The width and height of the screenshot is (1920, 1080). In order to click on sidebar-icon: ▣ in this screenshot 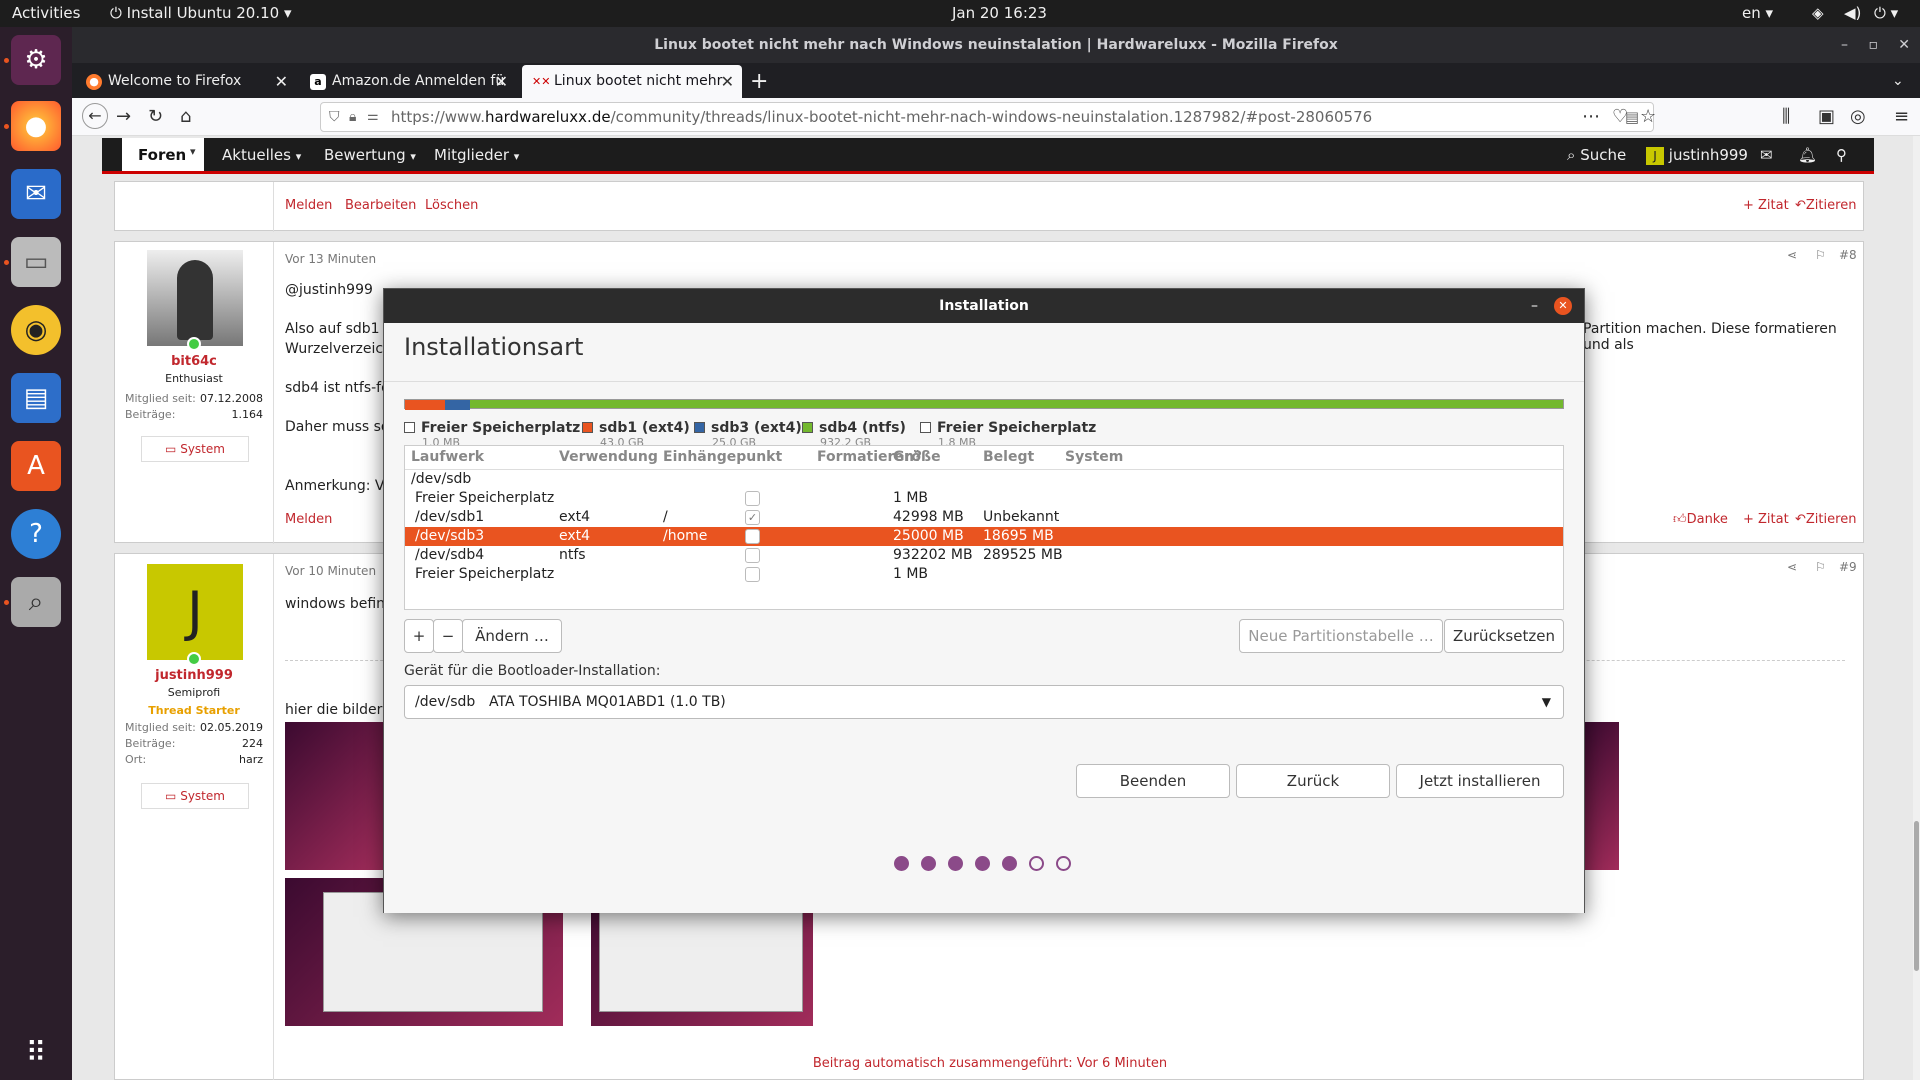, I will do `click(1826, 116)`.